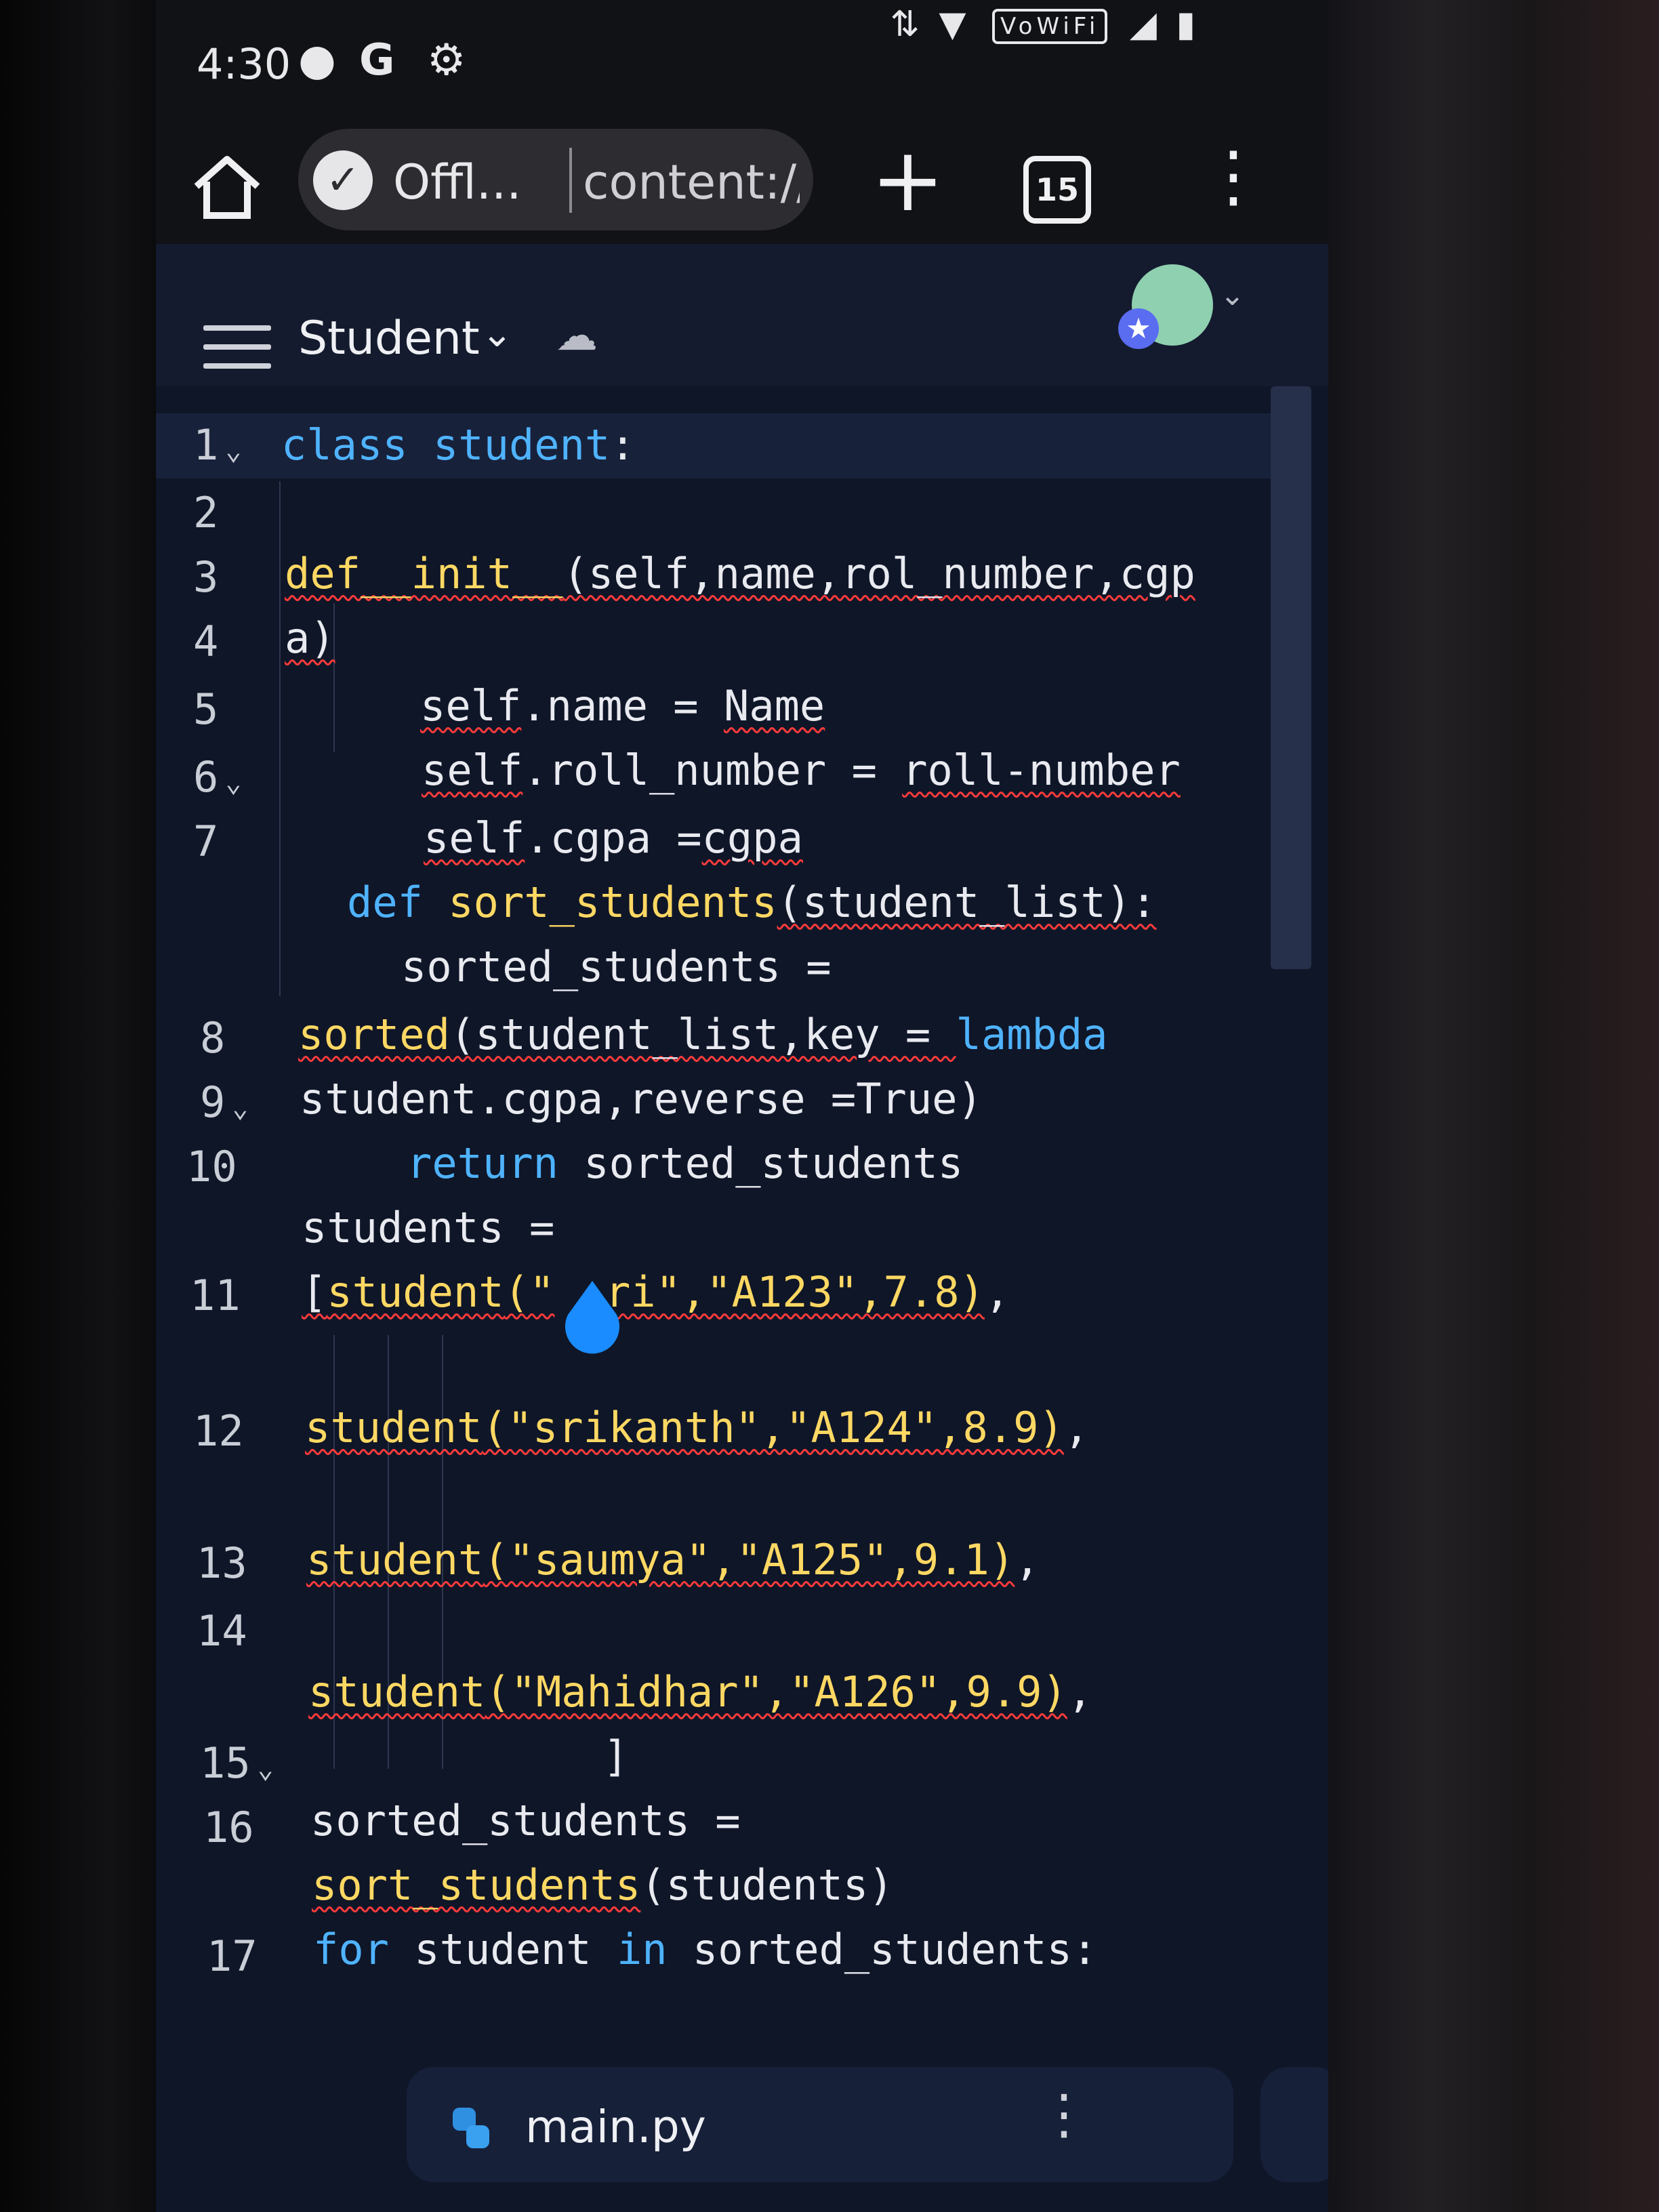 The height and width of the screenshot is (2212, 1659). What do you see at coordinates (232, 1956) in the screenshot?
I see `line-number: 17` at bounding box center [232, 1956].